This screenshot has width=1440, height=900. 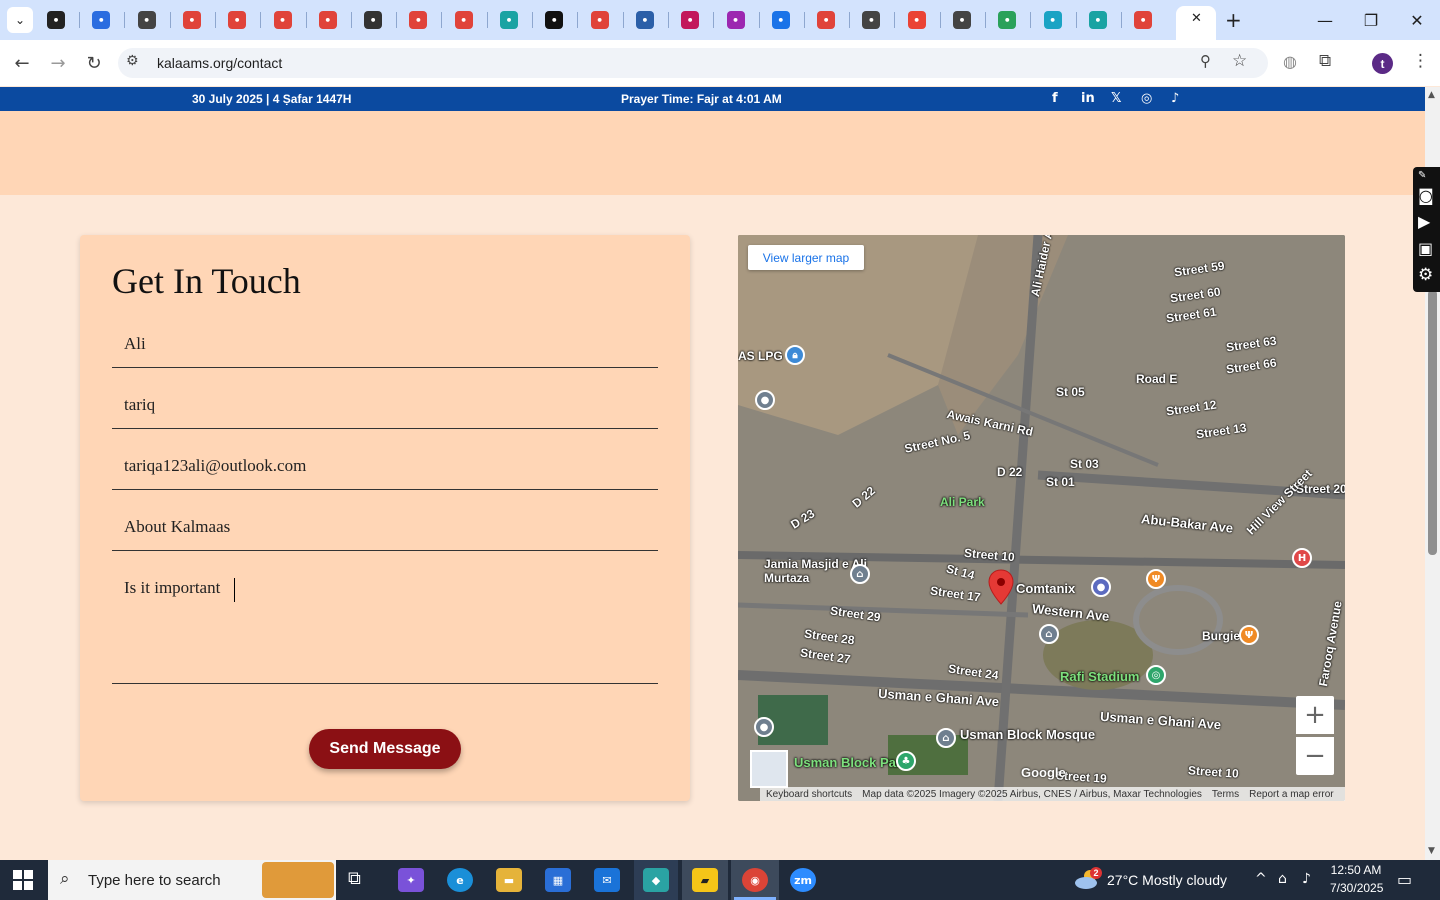 I want to click on zoom-icon: zm, so click(x=803, y=880).